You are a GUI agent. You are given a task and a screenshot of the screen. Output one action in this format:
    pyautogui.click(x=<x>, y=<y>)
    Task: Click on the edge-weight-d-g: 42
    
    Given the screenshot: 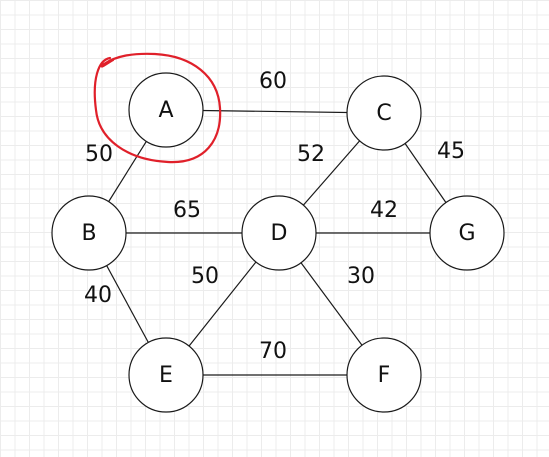 What is the action you would take?
    pyautogui.click(x=384, y=210)
    